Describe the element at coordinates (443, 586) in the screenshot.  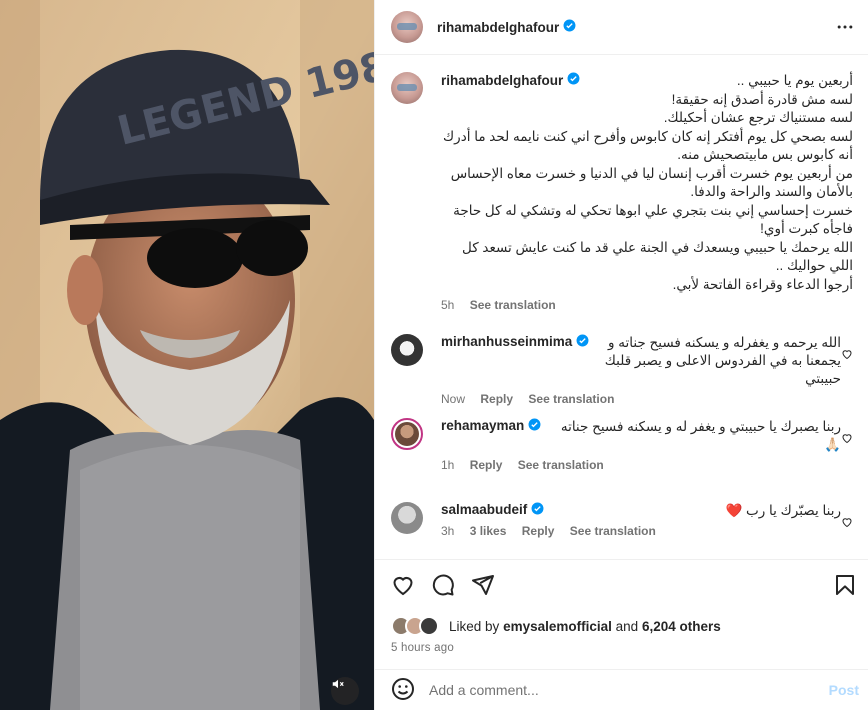
I see `comment-icon` at that location.